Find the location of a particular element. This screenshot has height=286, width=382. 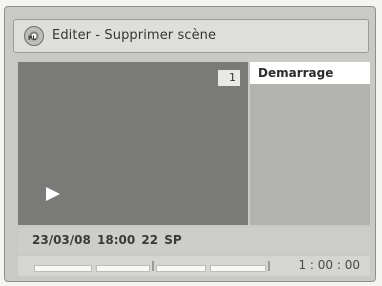

recording-info: 23/03/08 18:00 22 SP is located at coordinates (194, 240).